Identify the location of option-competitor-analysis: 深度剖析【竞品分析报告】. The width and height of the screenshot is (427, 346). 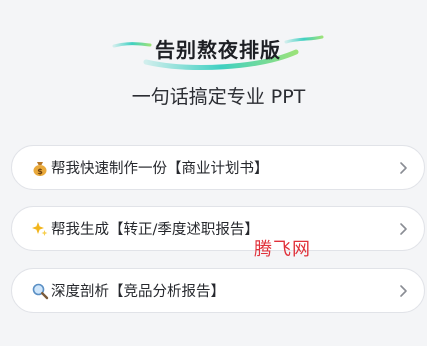
(218, 290).